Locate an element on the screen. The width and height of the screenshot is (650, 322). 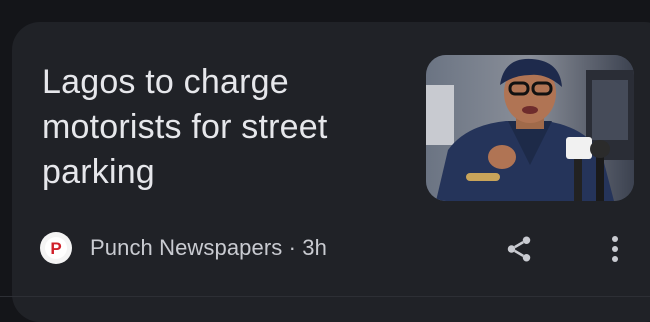
more-options-button is located at coordinates (615, 249).